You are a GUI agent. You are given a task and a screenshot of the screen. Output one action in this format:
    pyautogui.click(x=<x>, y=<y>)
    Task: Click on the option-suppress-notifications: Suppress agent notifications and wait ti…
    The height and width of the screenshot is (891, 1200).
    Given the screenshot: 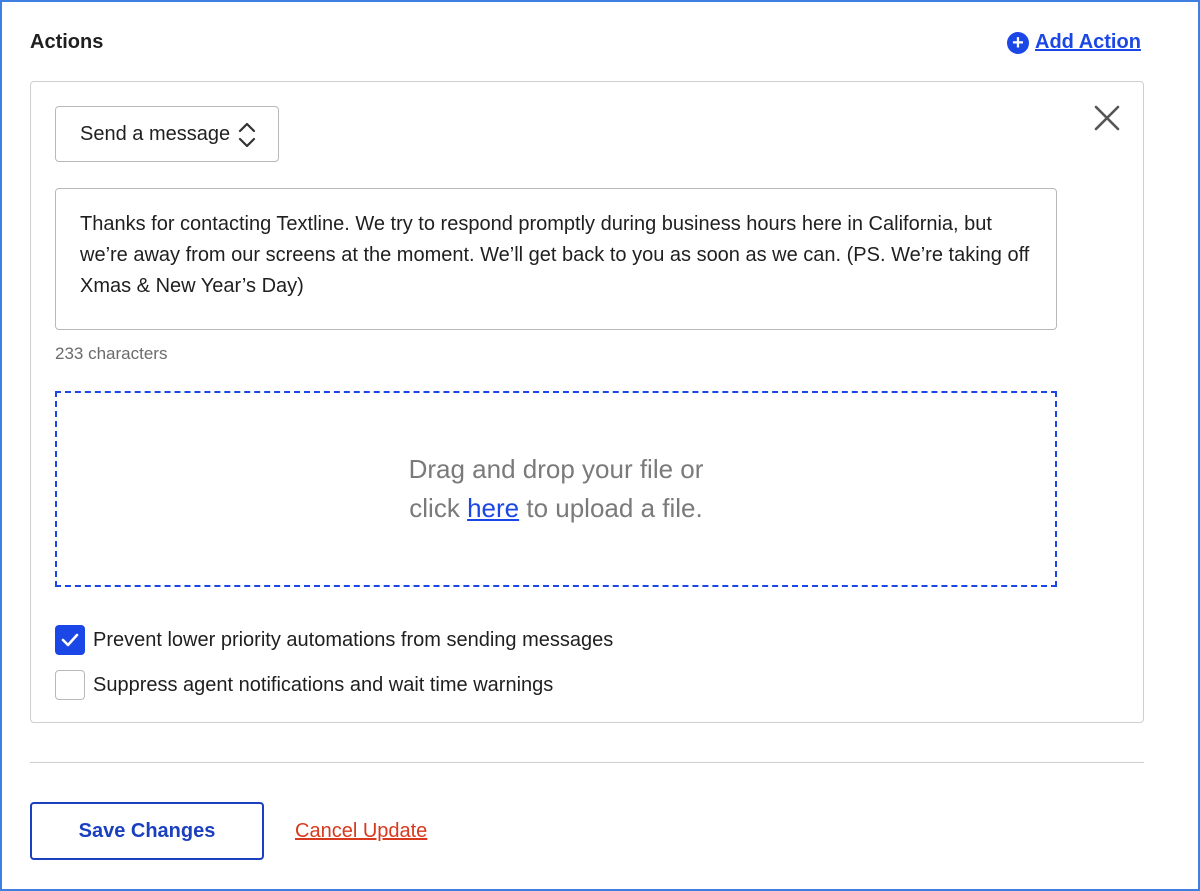 What is the action you would take?
    pyautogui.click(x=304, y=685)
    